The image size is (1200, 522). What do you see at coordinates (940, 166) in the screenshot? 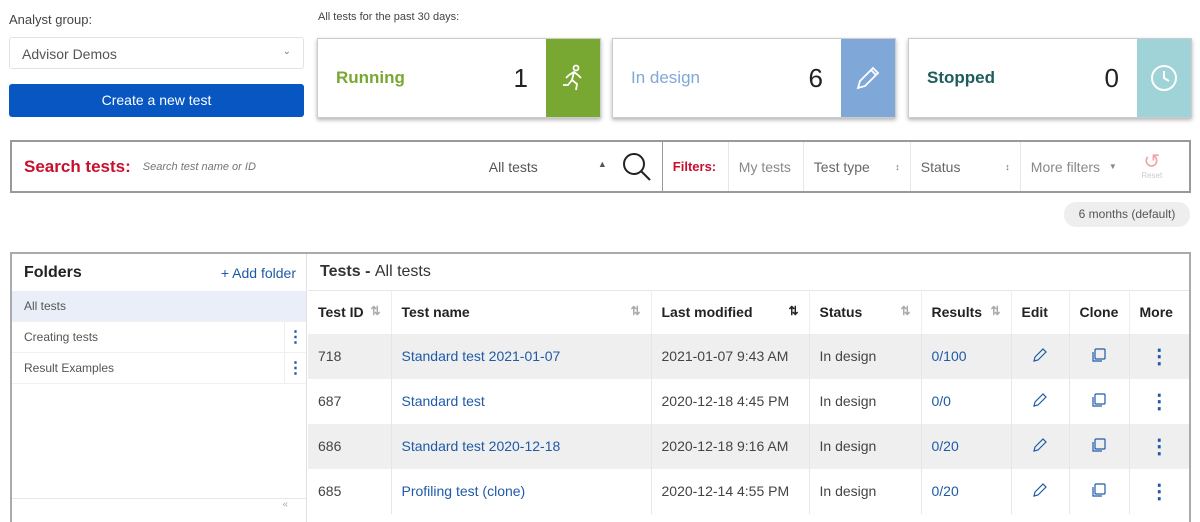
I see `status-label: Status` at bounding box center [940, 166].